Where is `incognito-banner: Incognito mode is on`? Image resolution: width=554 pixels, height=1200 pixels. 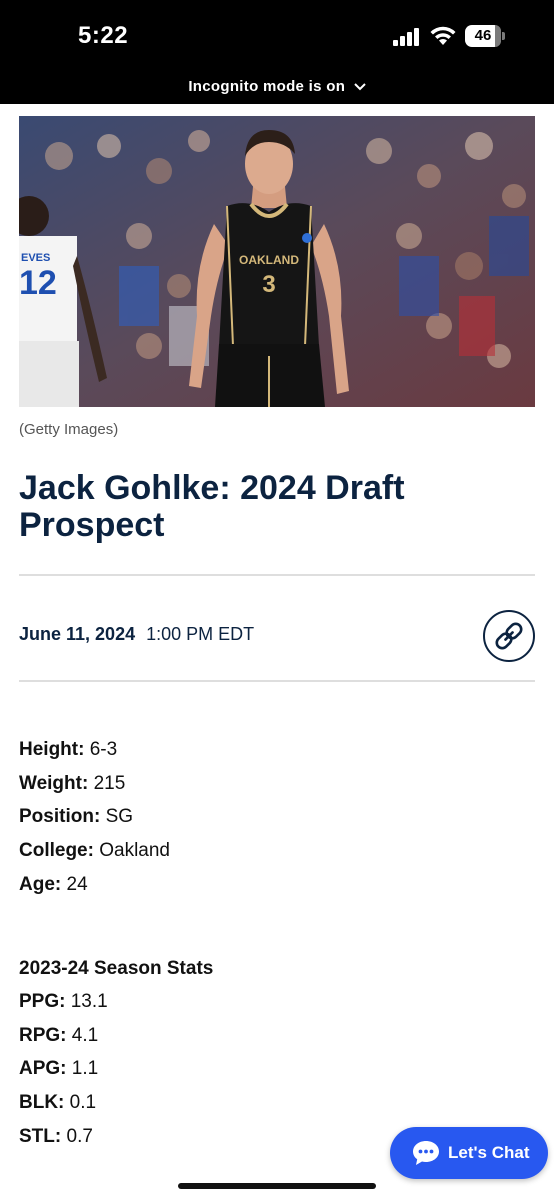 incognito-banner: Incognito mode is on is located at coordinates (277, 86).